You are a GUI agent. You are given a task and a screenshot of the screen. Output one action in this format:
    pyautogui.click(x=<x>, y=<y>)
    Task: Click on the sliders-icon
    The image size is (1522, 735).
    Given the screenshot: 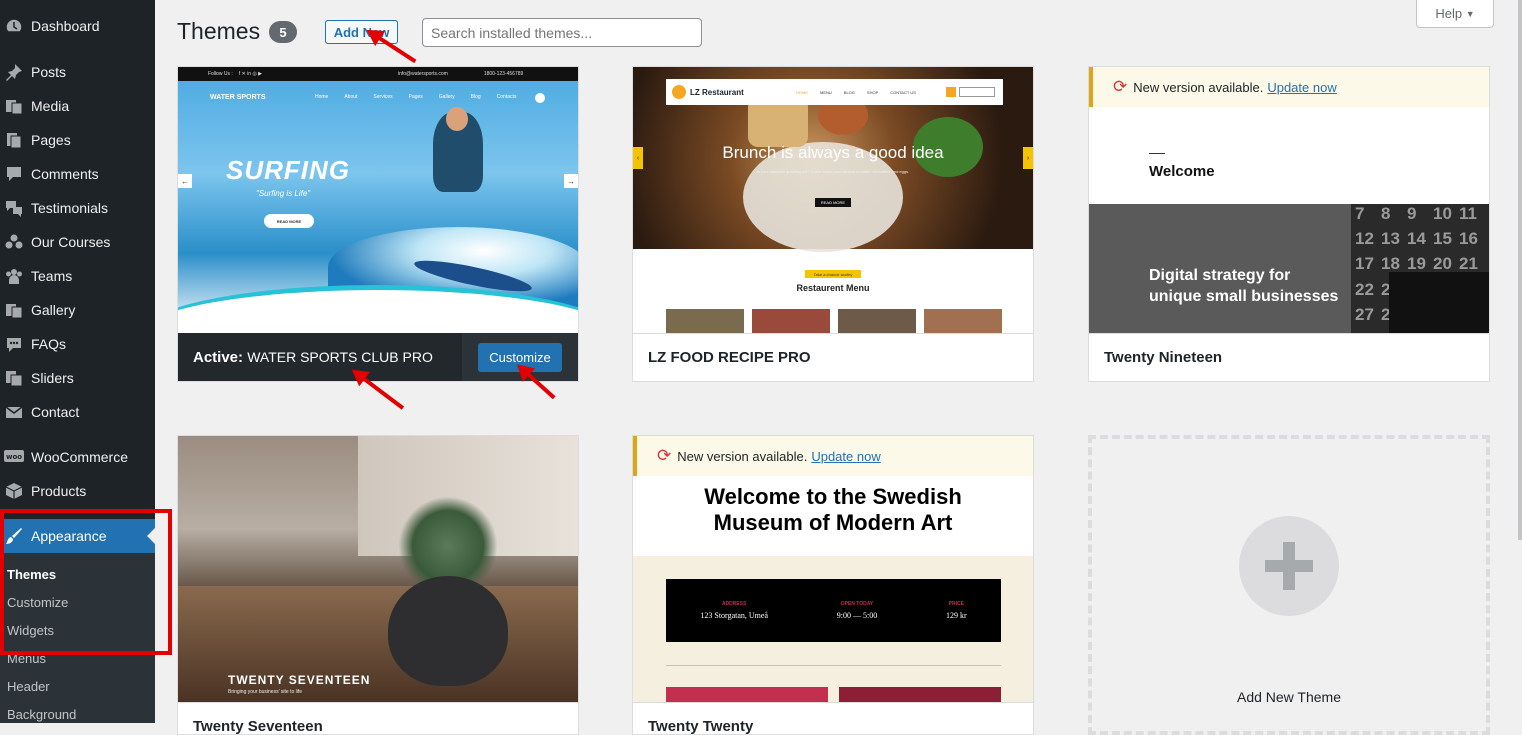 What is the action you would take?
    pyautogui.click(x=14, y=378)
    